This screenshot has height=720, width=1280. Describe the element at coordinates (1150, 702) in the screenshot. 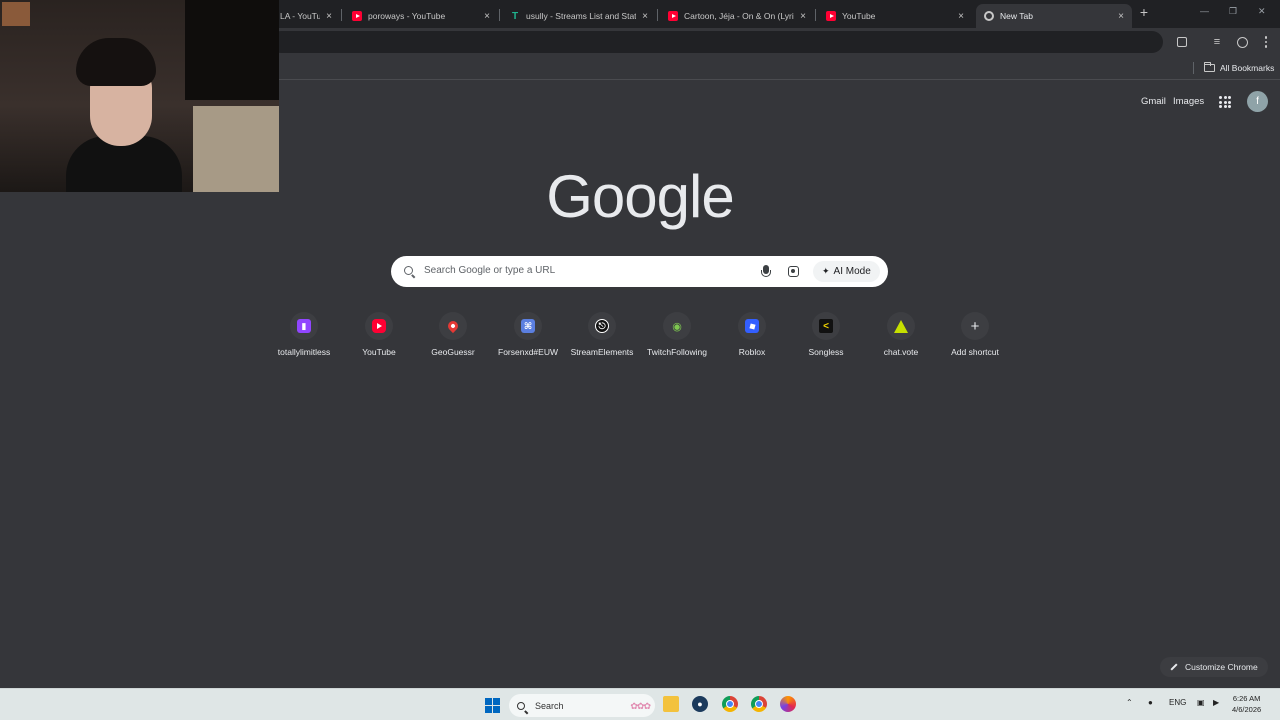

I see `microphone-icon: ●` at that location.